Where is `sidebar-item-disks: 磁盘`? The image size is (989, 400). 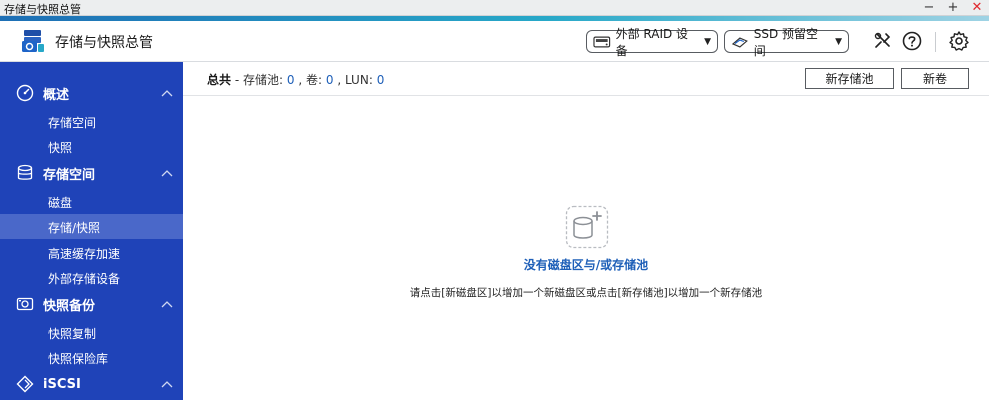 sidebar-item-disks: 磁盘 is located at coordinates (91, 201).